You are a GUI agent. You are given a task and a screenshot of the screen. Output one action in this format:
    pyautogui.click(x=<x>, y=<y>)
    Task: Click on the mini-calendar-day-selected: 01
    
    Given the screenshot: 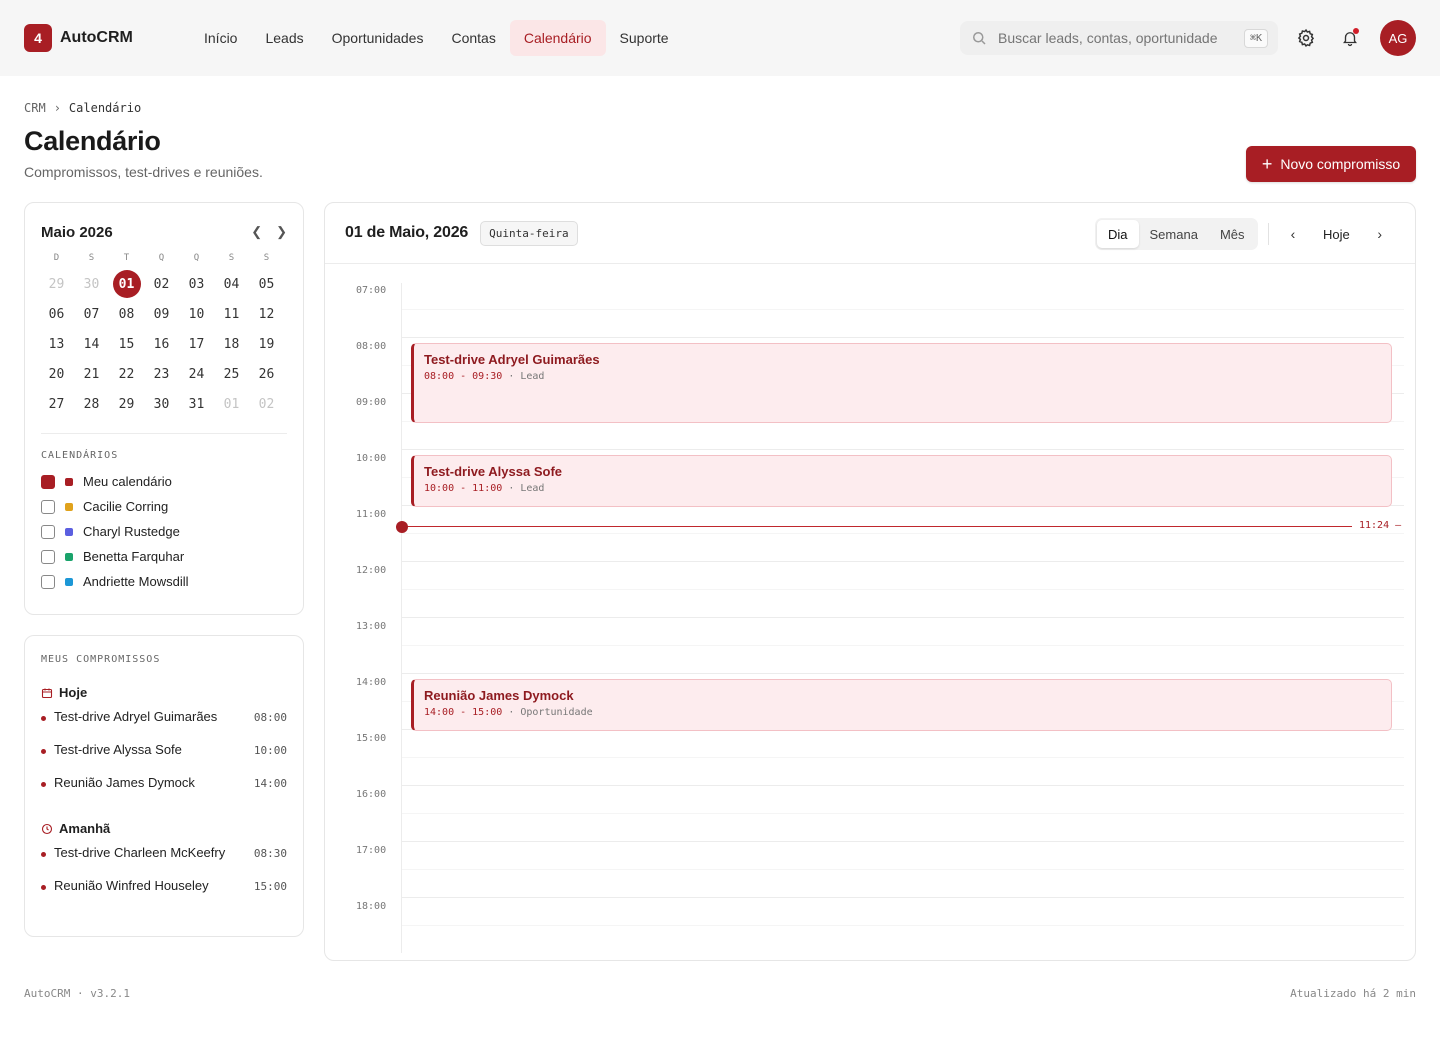 What is the action you would take?
    pyautogui.click(x=126, y=284)
    